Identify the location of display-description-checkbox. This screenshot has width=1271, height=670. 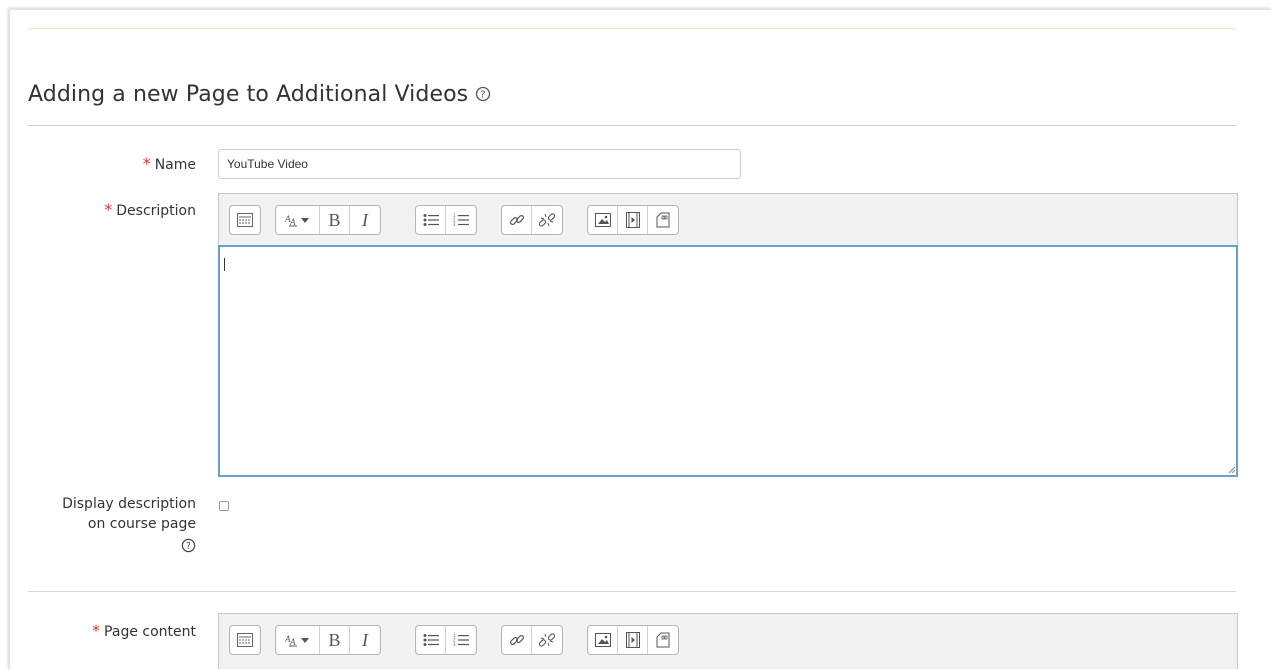
(224, 506).